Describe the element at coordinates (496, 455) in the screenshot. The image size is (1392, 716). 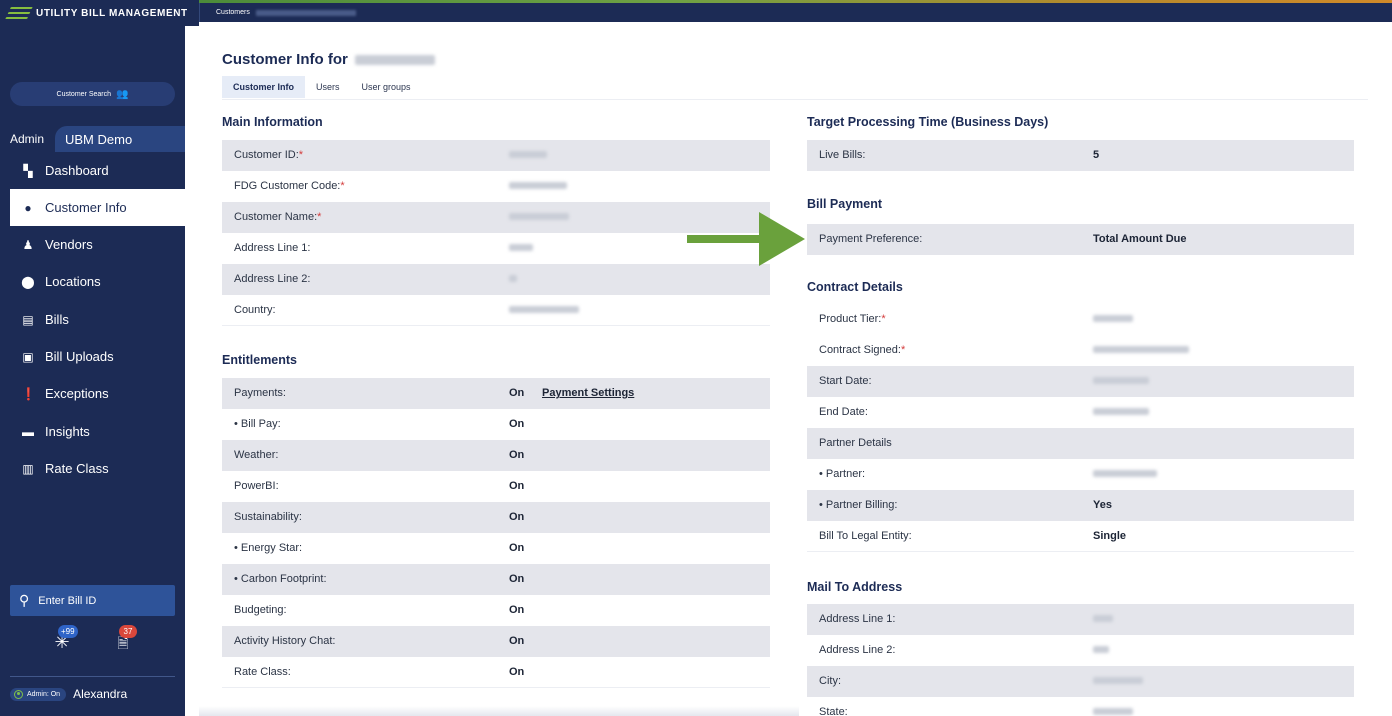
I see `table-row: Weather: On` at that location.